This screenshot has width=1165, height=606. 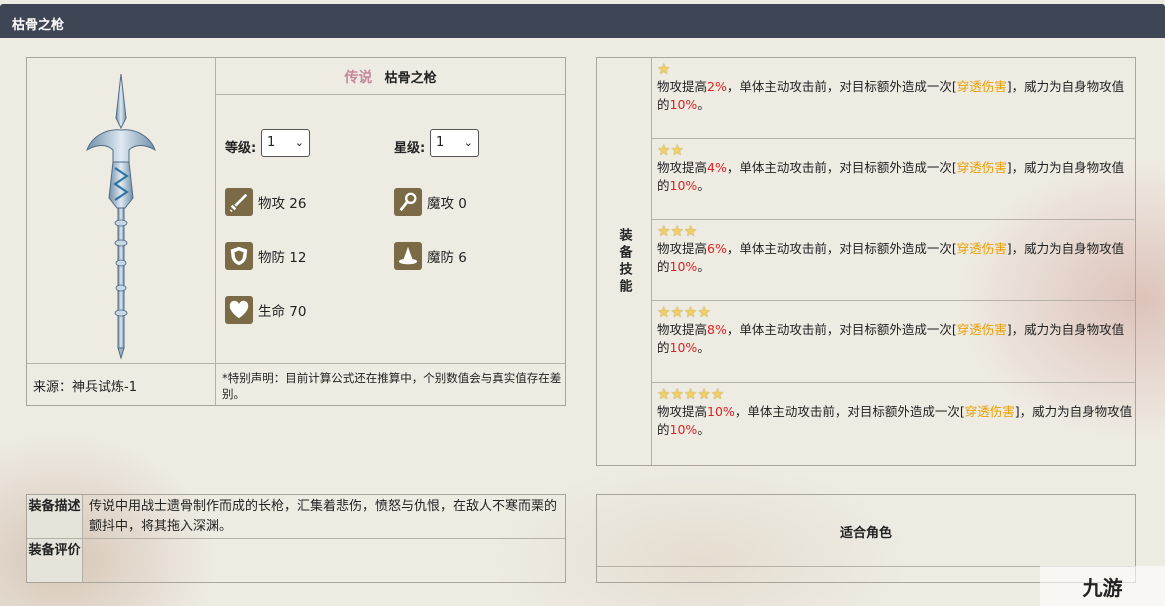 I want to click on skill-text-pct: 8%, so click(x=717, y=329).